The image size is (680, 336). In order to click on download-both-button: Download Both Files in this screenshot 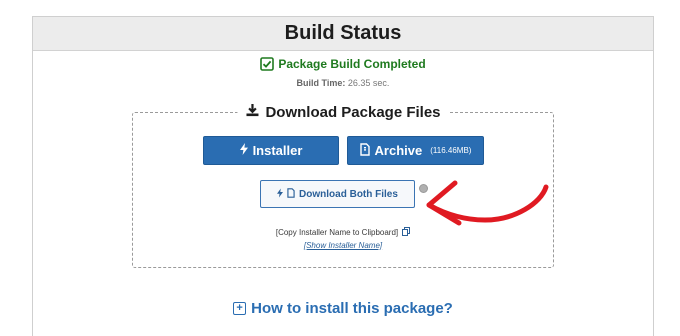, I will do `click(337, 194)`.